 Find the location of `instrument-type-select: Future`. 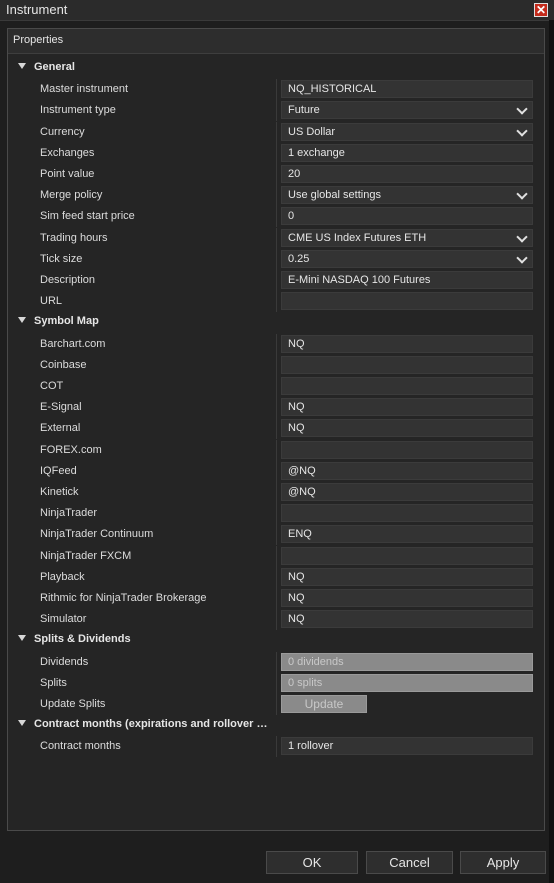

instrument-type-select: Future is located at coordinates (407, 110).